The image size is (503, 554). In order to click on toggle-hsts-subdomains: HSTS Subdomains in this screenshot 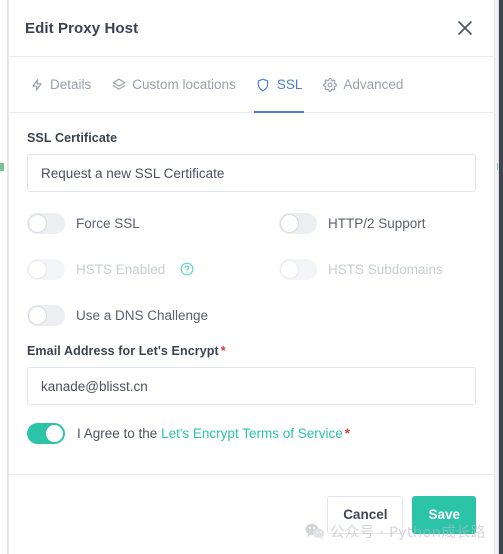, I will do `click(361, 269)`.